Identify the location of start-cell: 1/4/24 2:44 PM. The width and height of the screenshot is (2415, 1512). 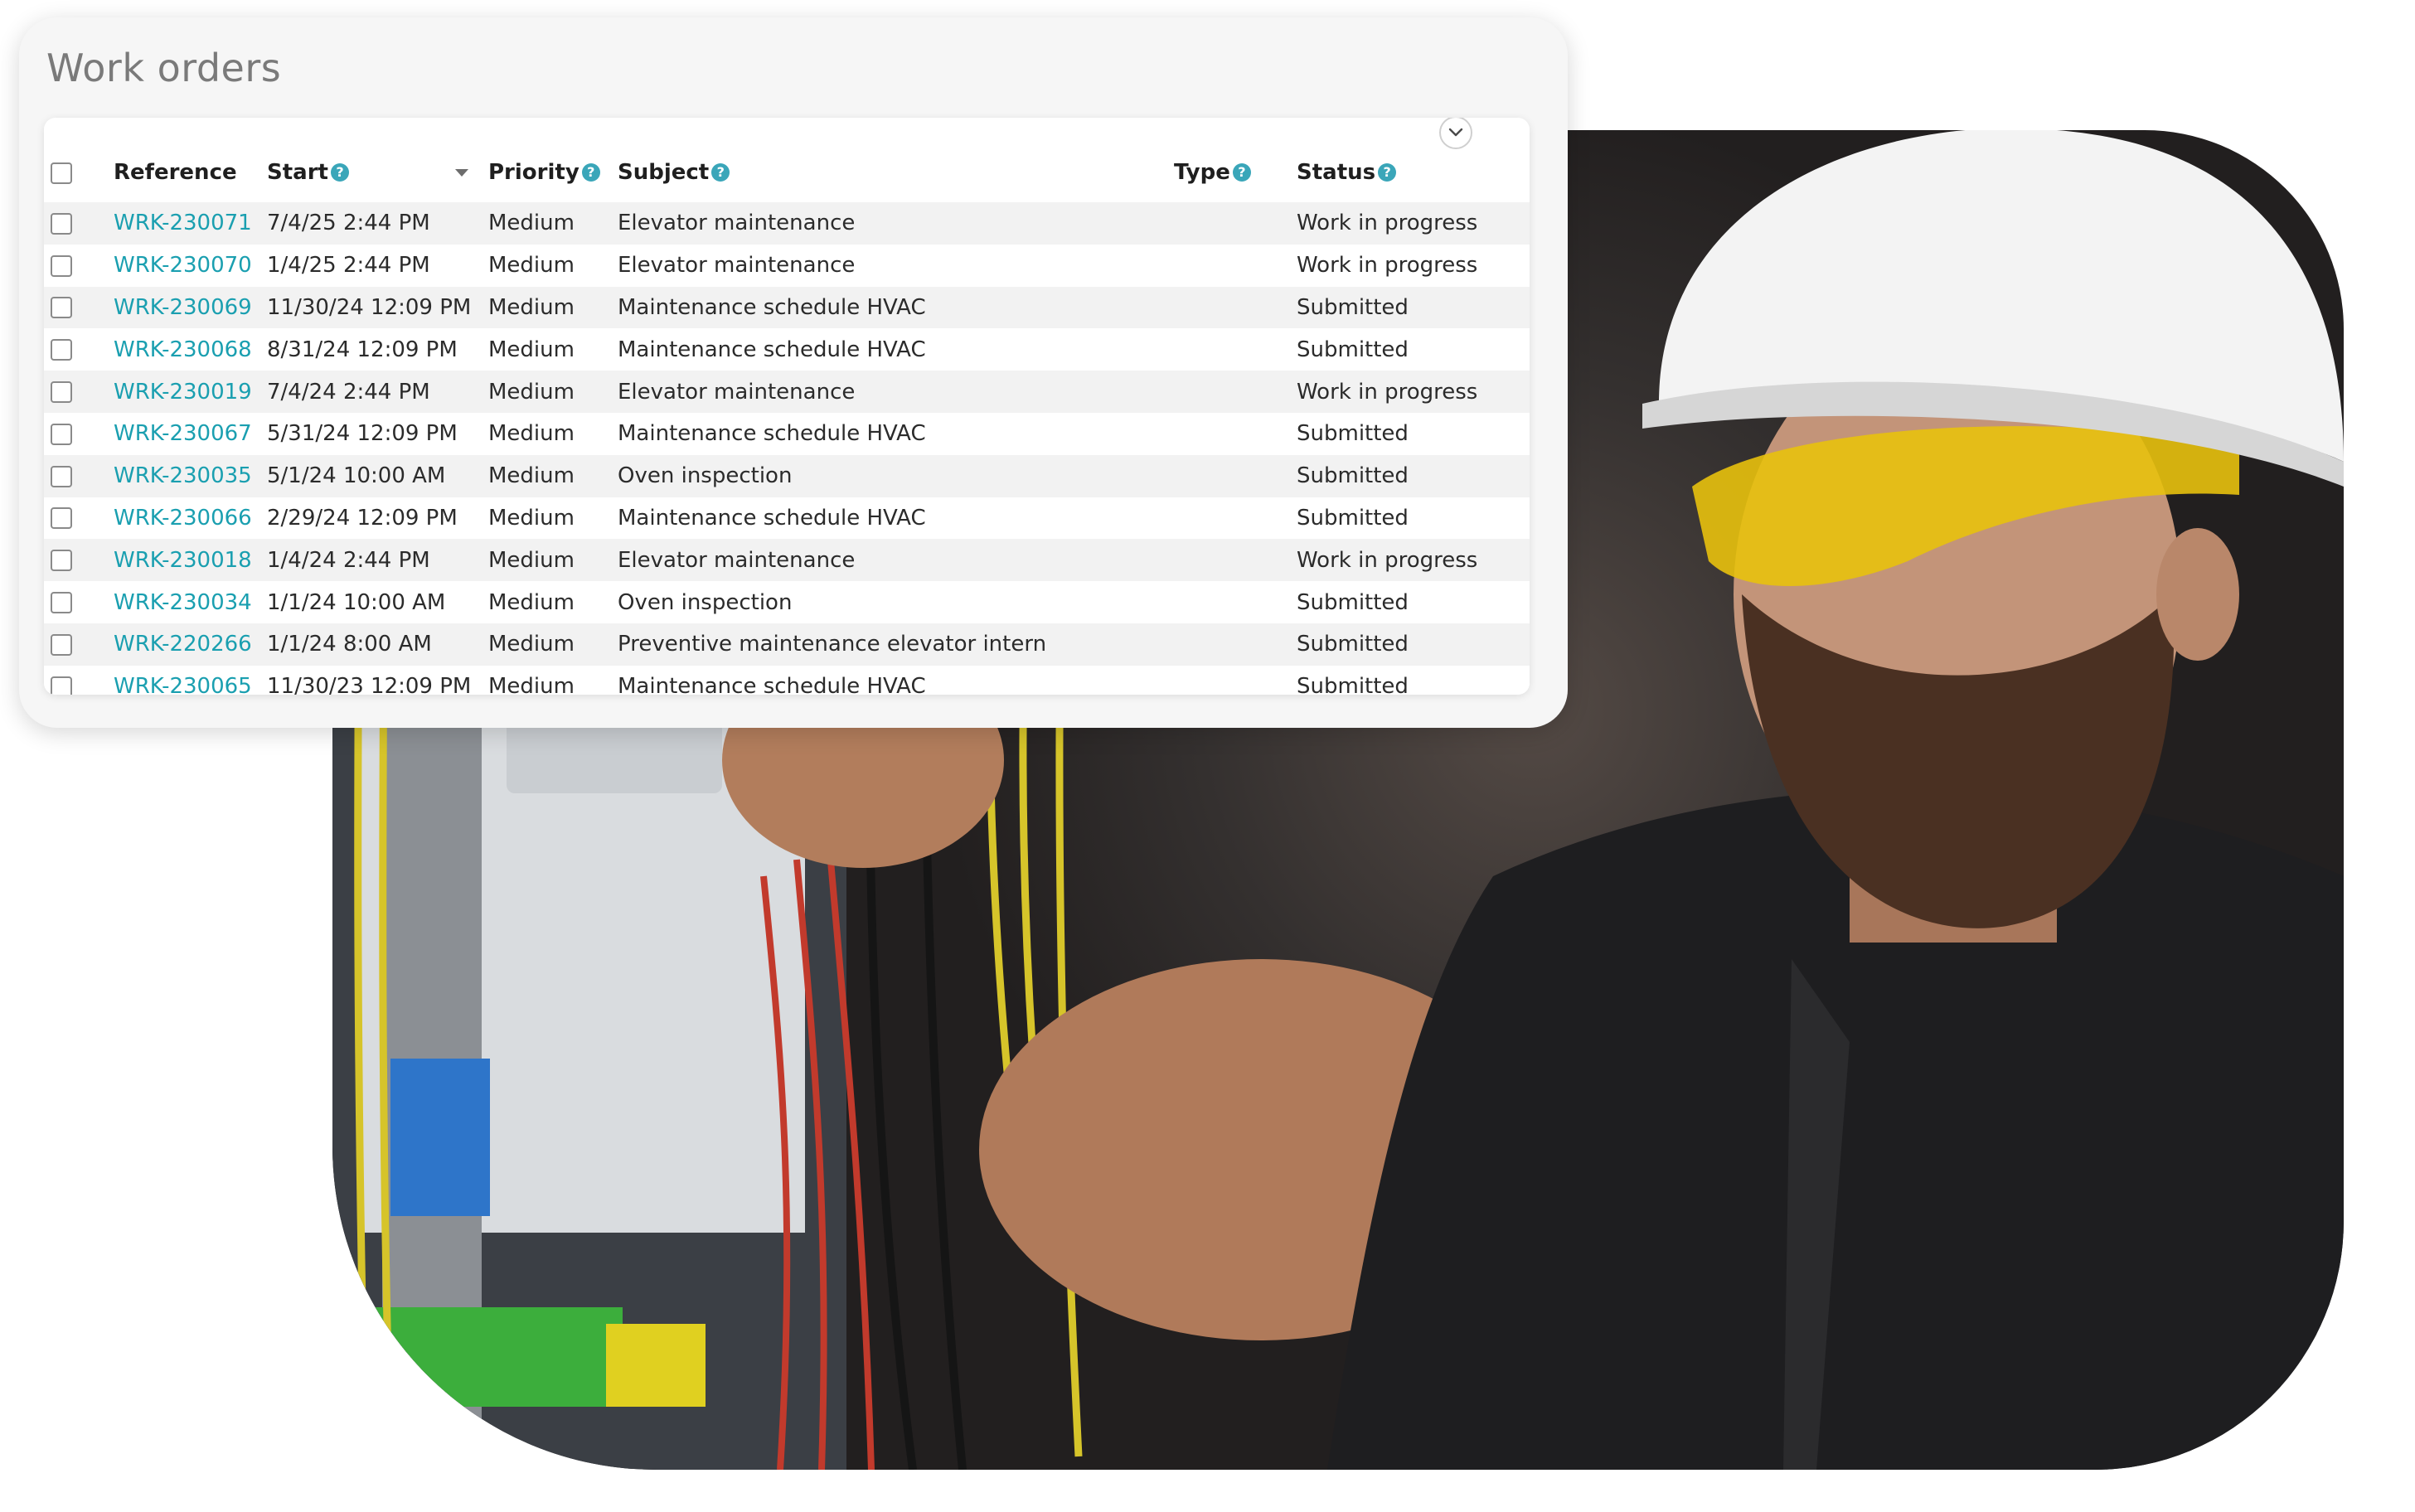
(348, 560).